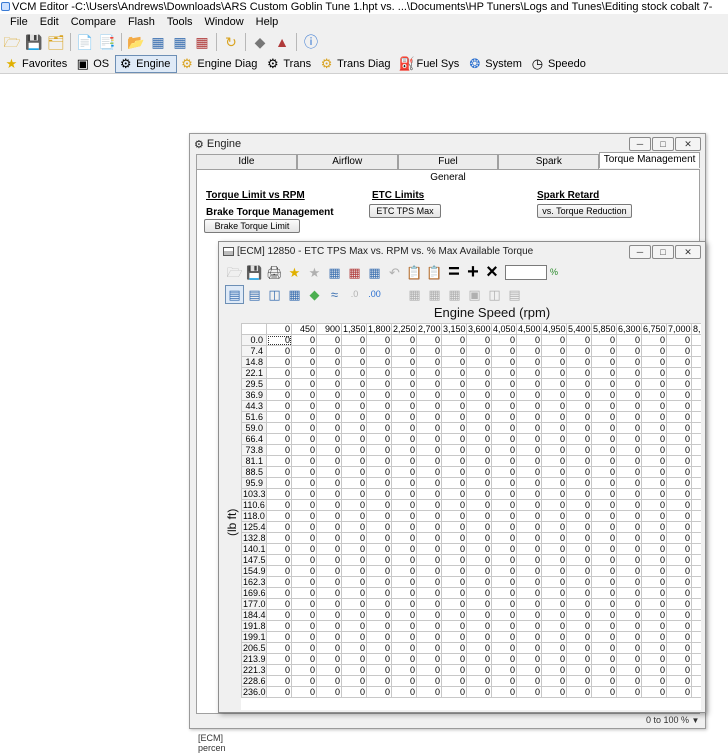  I want to click on save-icon: 💾, so click(34, 42).